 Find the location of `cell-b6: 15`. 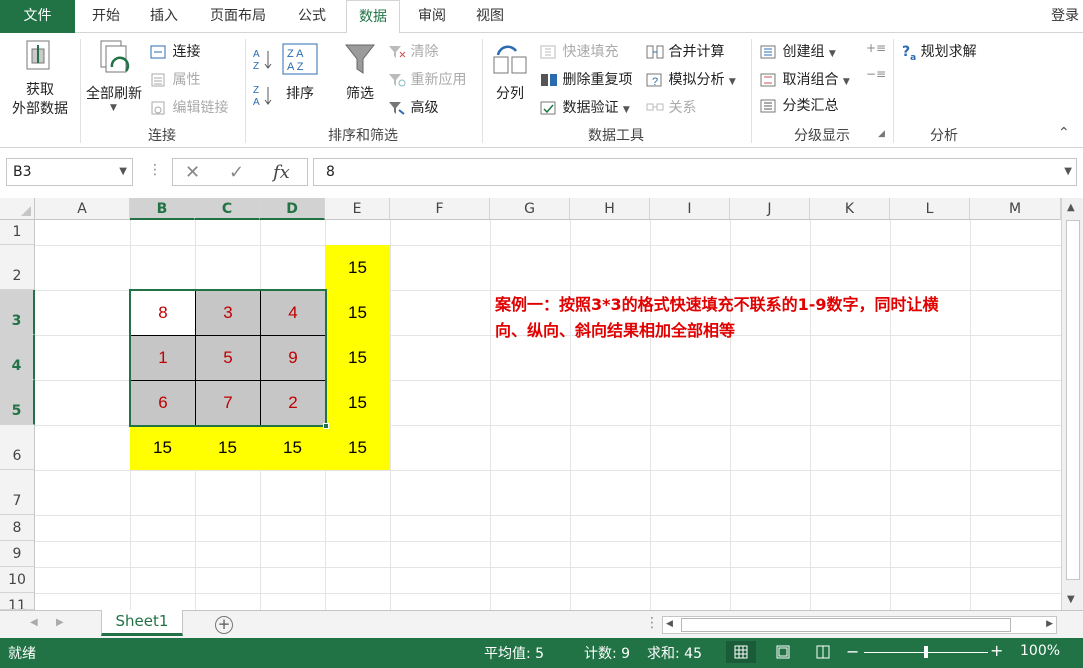

cell-b6: 15 is located at coordinates (162, 447).